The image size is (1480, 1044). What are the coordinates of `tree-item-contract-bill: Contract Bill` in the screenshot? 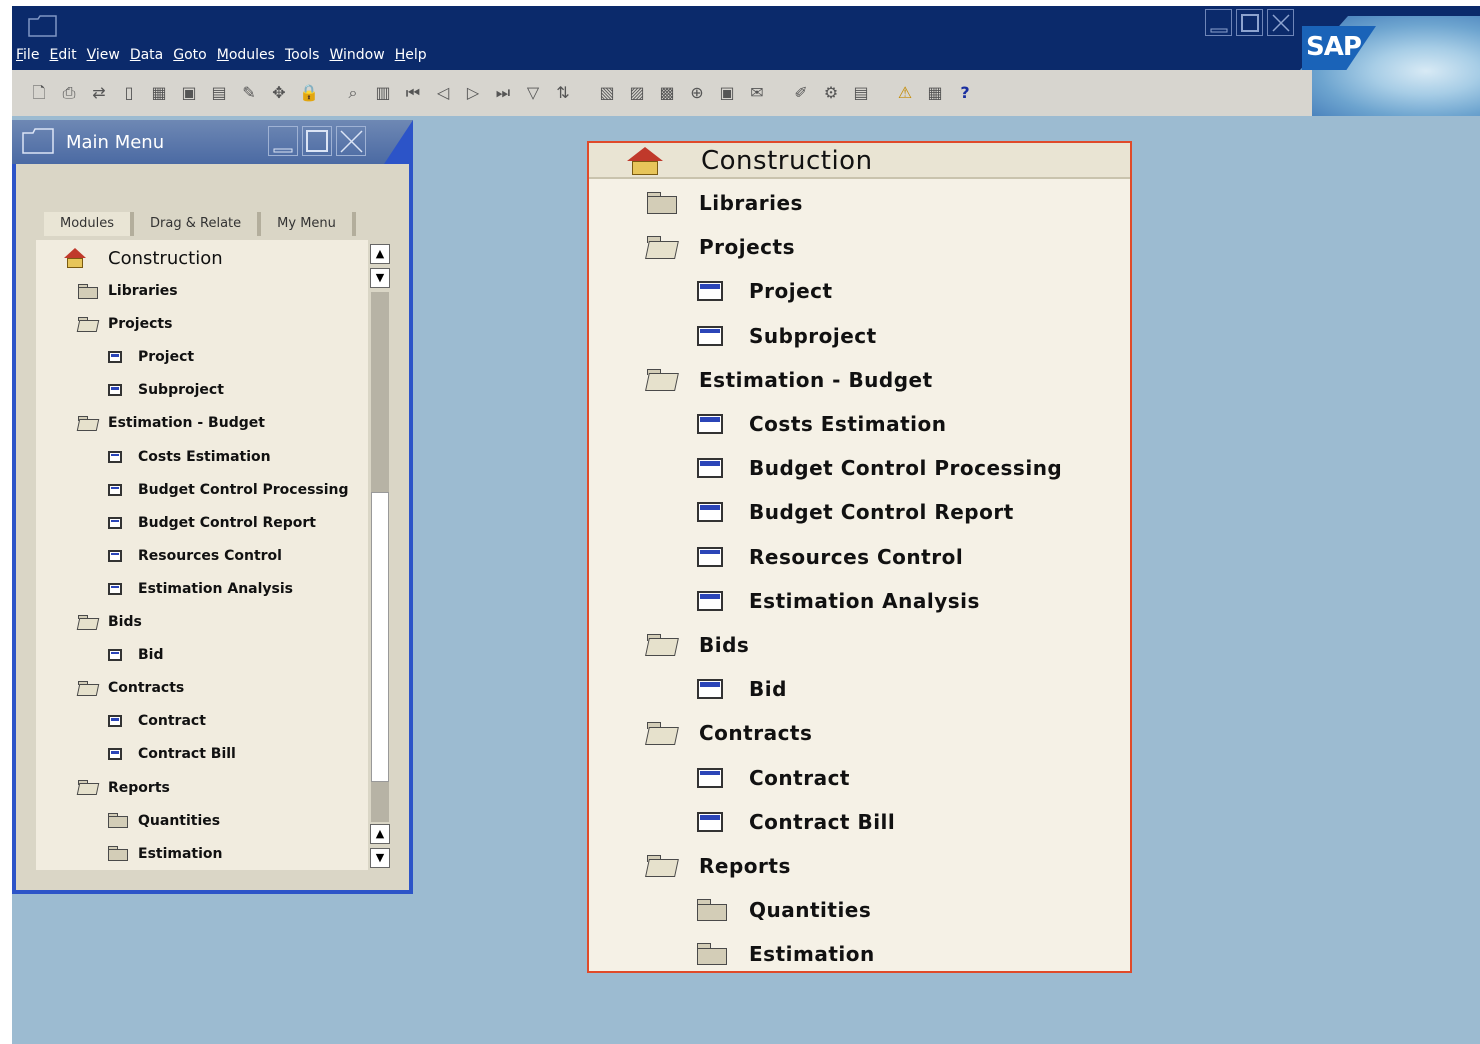 It's located at (172, 754).